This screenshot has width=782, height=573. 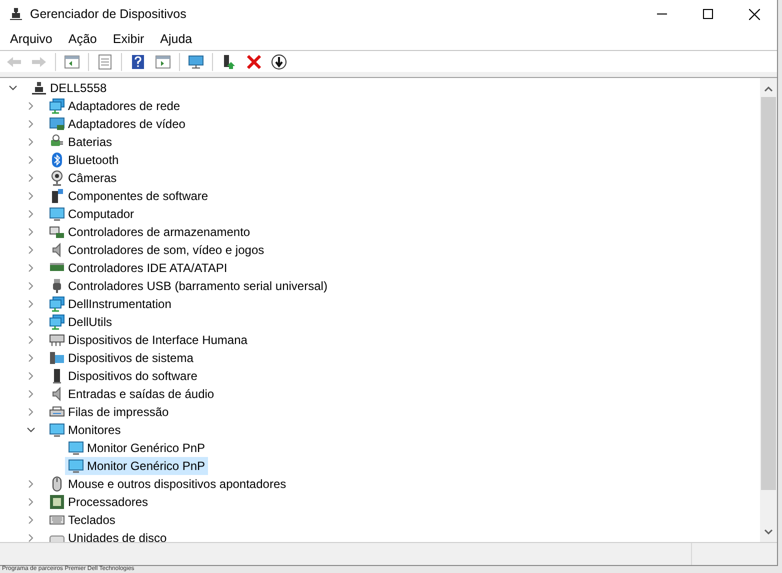 What do you see at coordinates (148, 340) in the screenshot?
I see `tree-item: Dispositivos de Interface Humana` at bounding box center [148, 340].